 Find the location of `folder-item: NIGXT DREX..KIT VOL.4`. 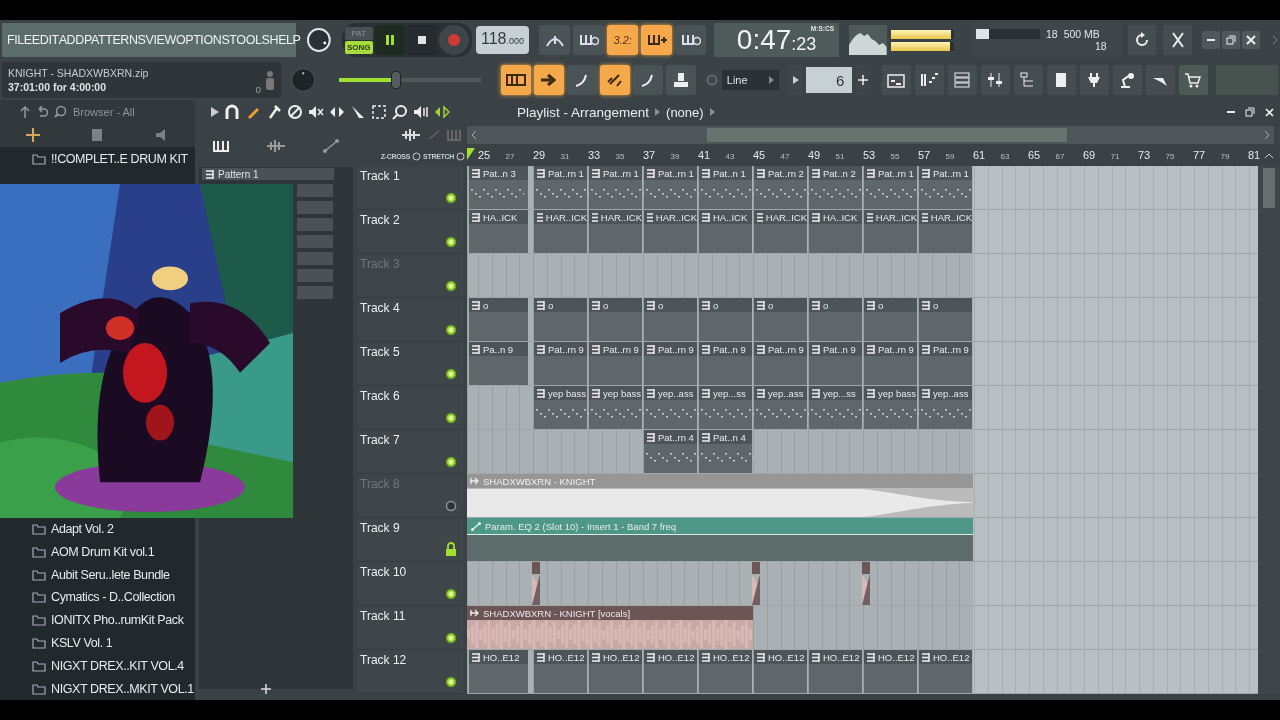

folder-item: NIGXT DREX..KIT VOL.4 is located at coordinates (97, 666).